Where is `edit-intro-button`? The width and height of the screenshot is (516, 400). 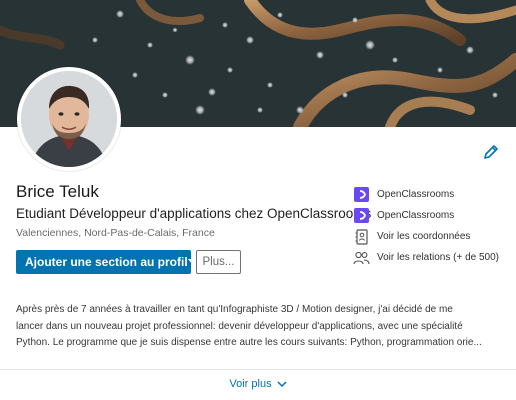 edit-intro-button is located at coordinates (491, 152).